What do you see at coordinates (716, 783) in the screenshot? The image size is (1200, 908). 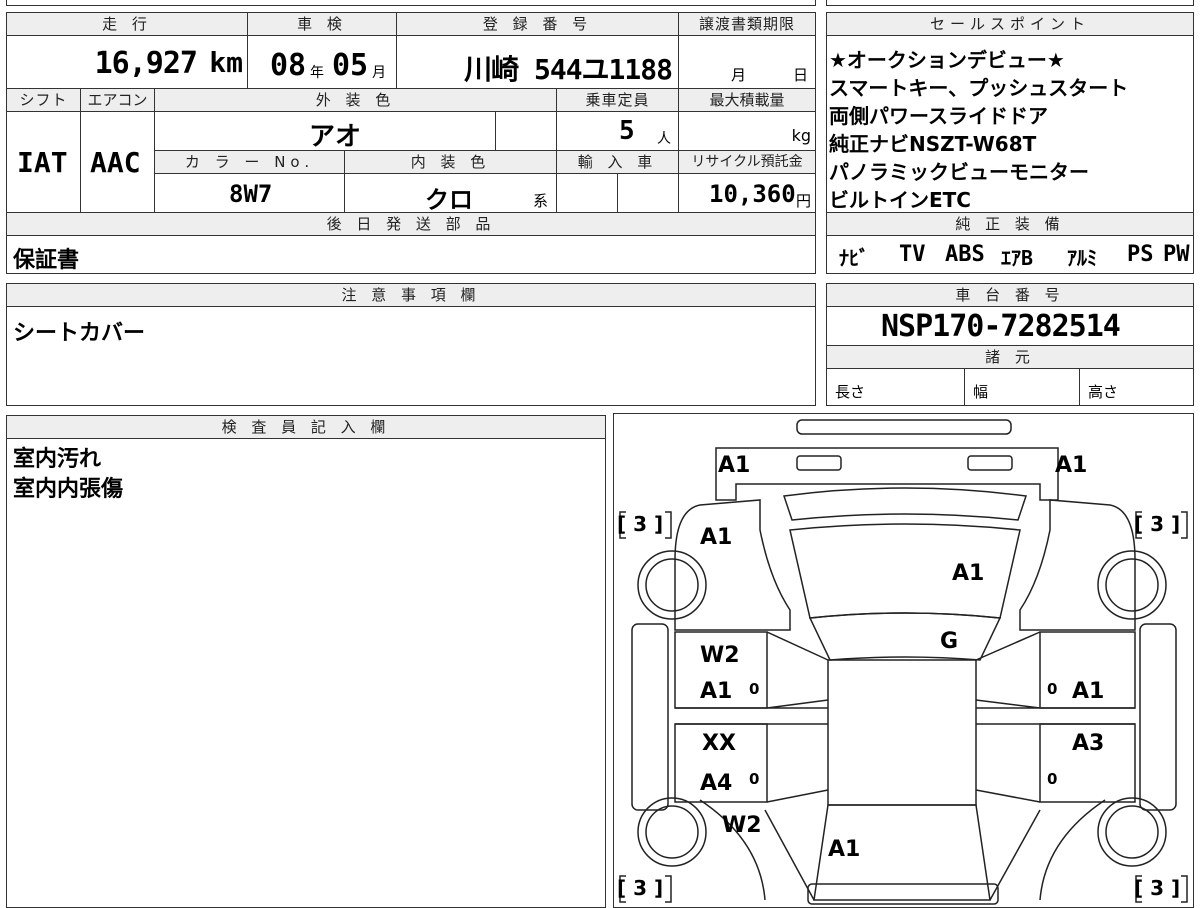 I see `mark-left-rear-door-2: A4` at bounding box center [716, 783].